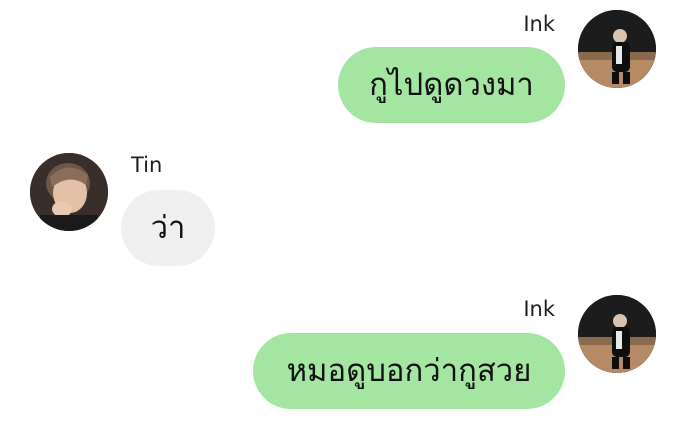 The height and width of the screenshot is (440, 686). I want to click on profile-photo-tin-icon, so click(69, 192).